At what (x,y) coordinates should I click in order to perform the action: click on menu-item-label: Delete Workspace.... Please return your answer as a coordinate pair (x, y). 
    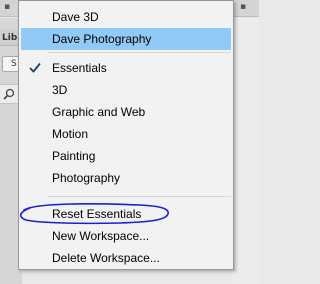
    Looking at the image, I should click on (106, 258).